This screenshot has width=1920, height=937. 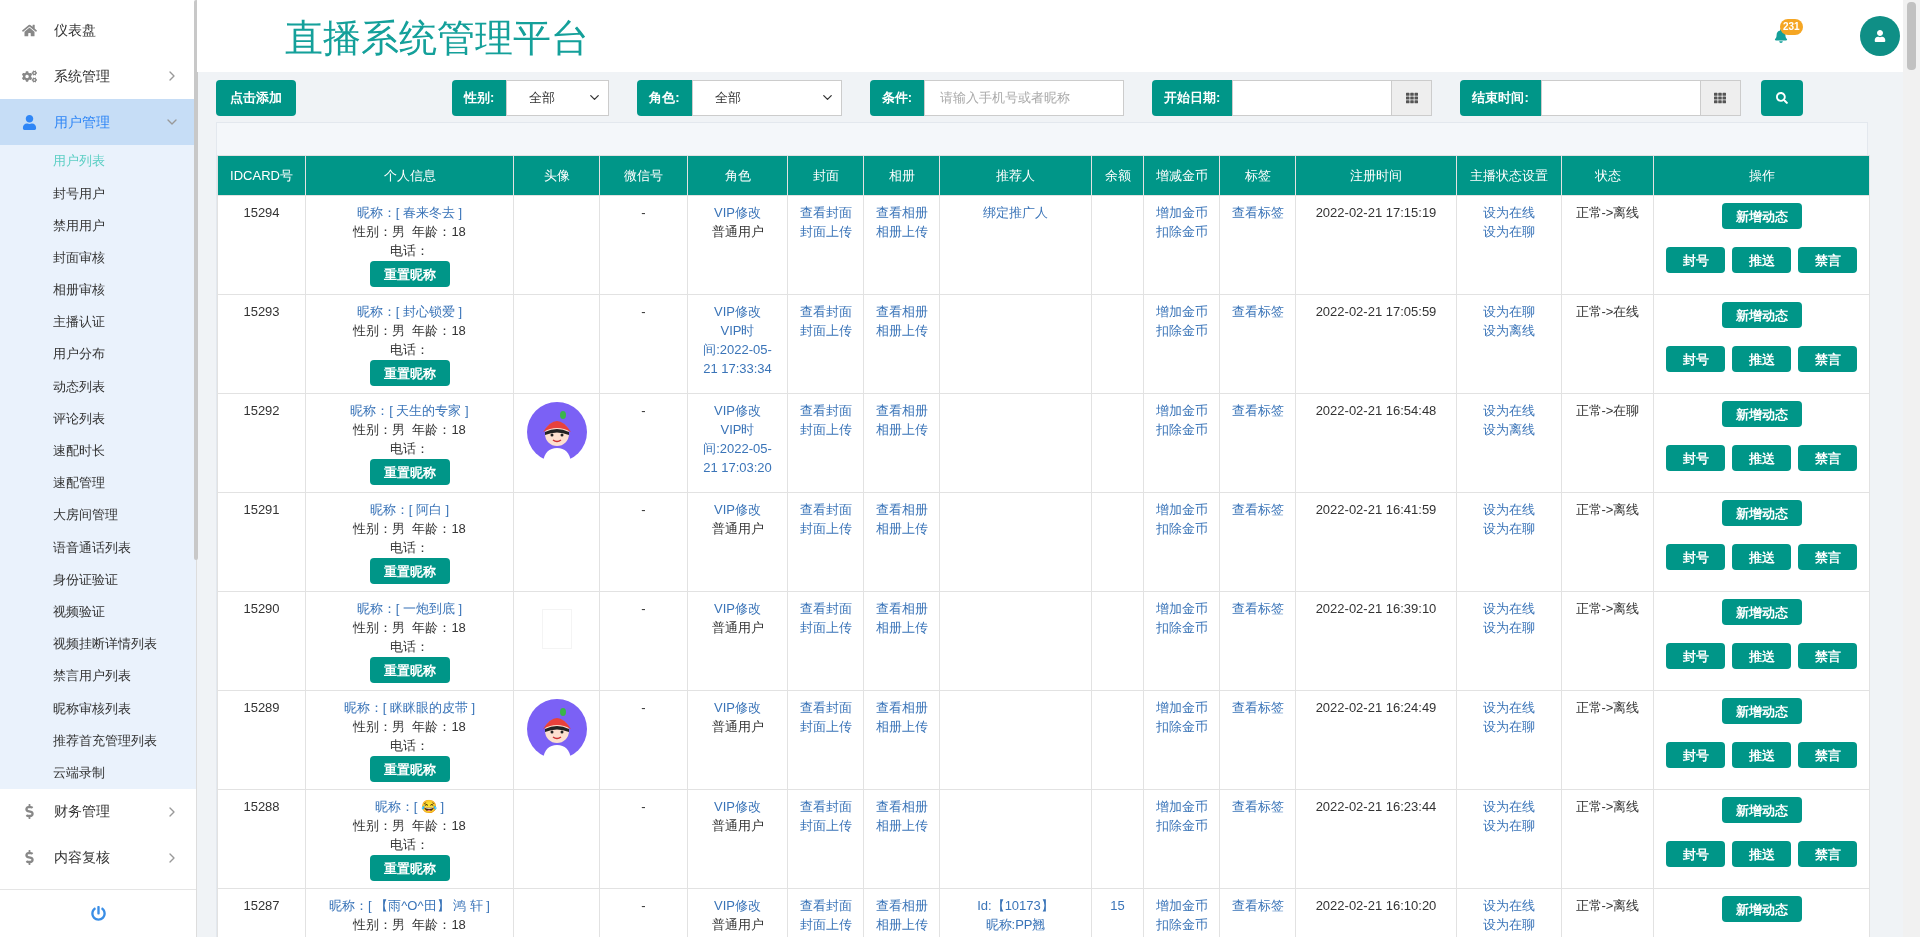 What do you see at coordinates (98, 289) in the screenshot?
I see `submenu-item: 相册审核` at bounding box center [98, 289].